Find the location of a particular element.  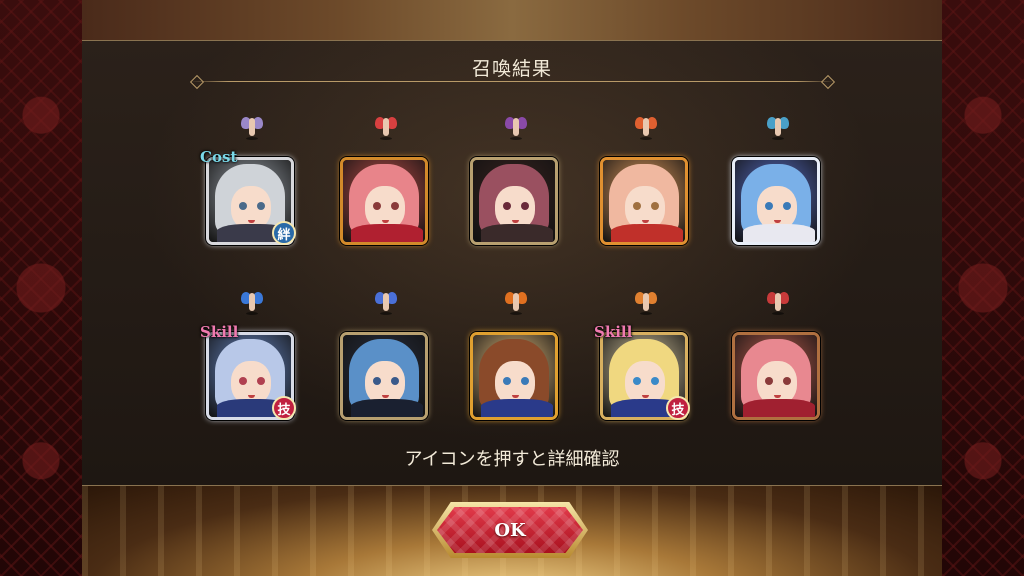

ok-button: OK is located at coordinates (510, 530).